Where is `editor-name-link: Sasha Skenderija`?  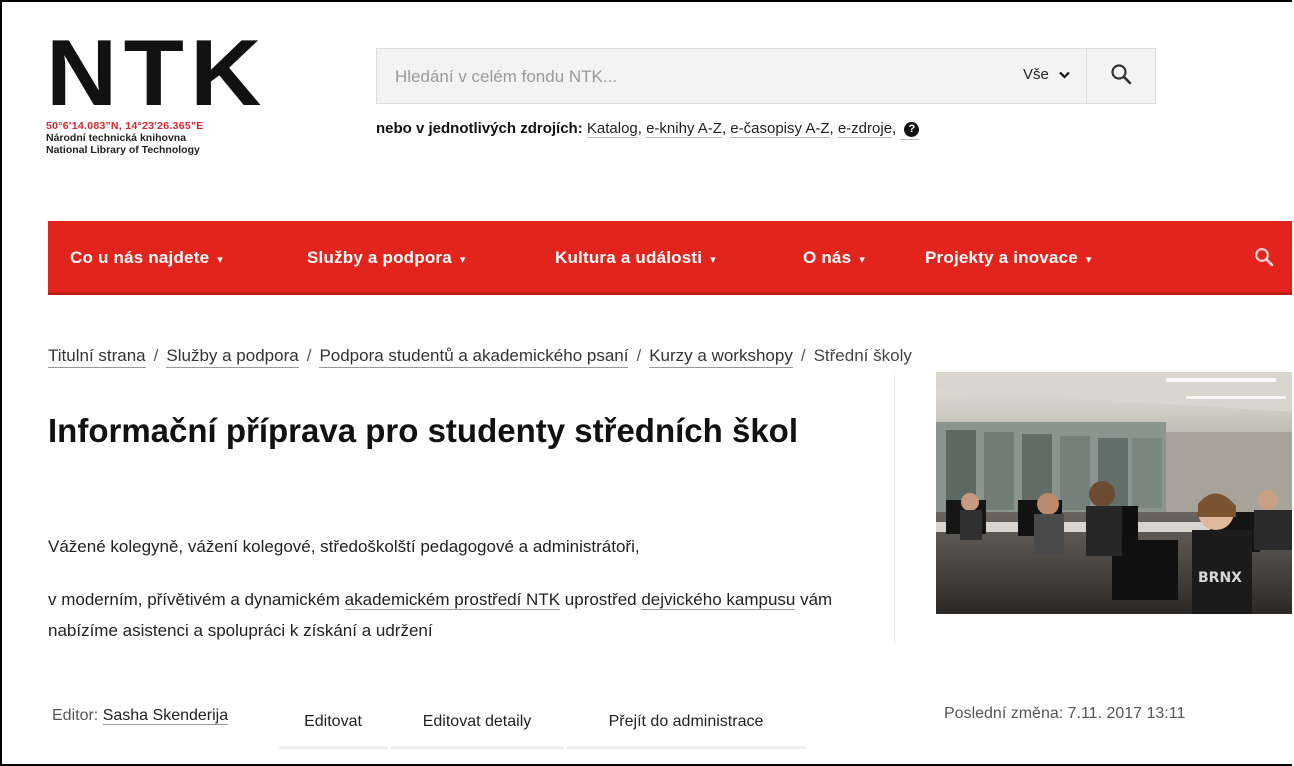
editor-name-link: Sasha Skenderija is located at coordinates (165, 716).